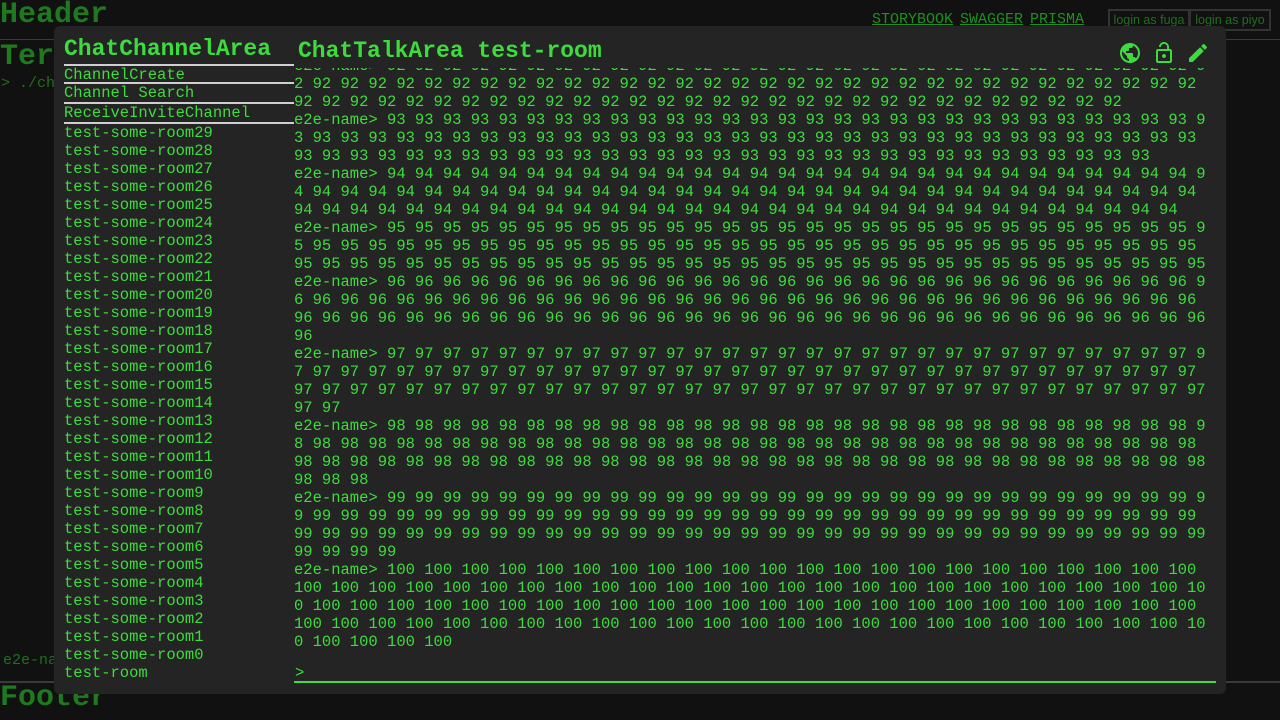 The image size is (1280, 720). What do you see at coordinates (168, 49) in the screenshot?
I see `channel-area-title: ChatChannelArea` at bounding box center [168, 49].